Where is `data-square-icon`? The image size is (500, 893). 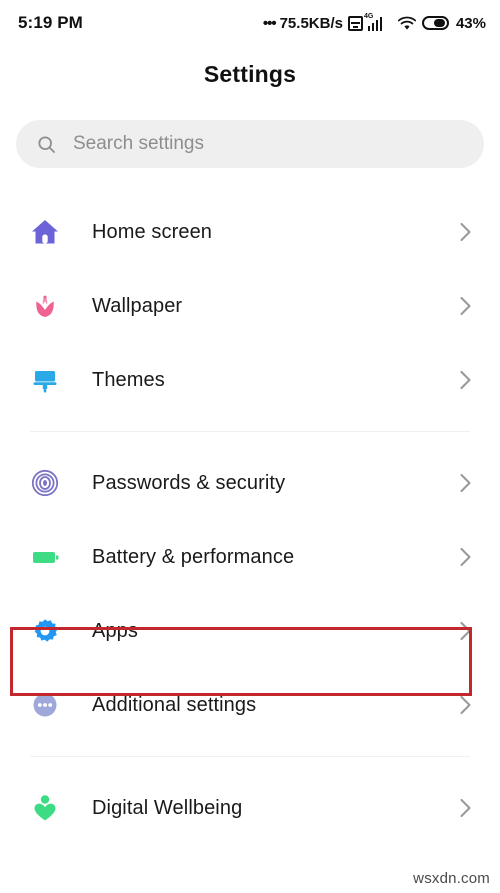
data-square-icon is located at coordinates (355, 23).